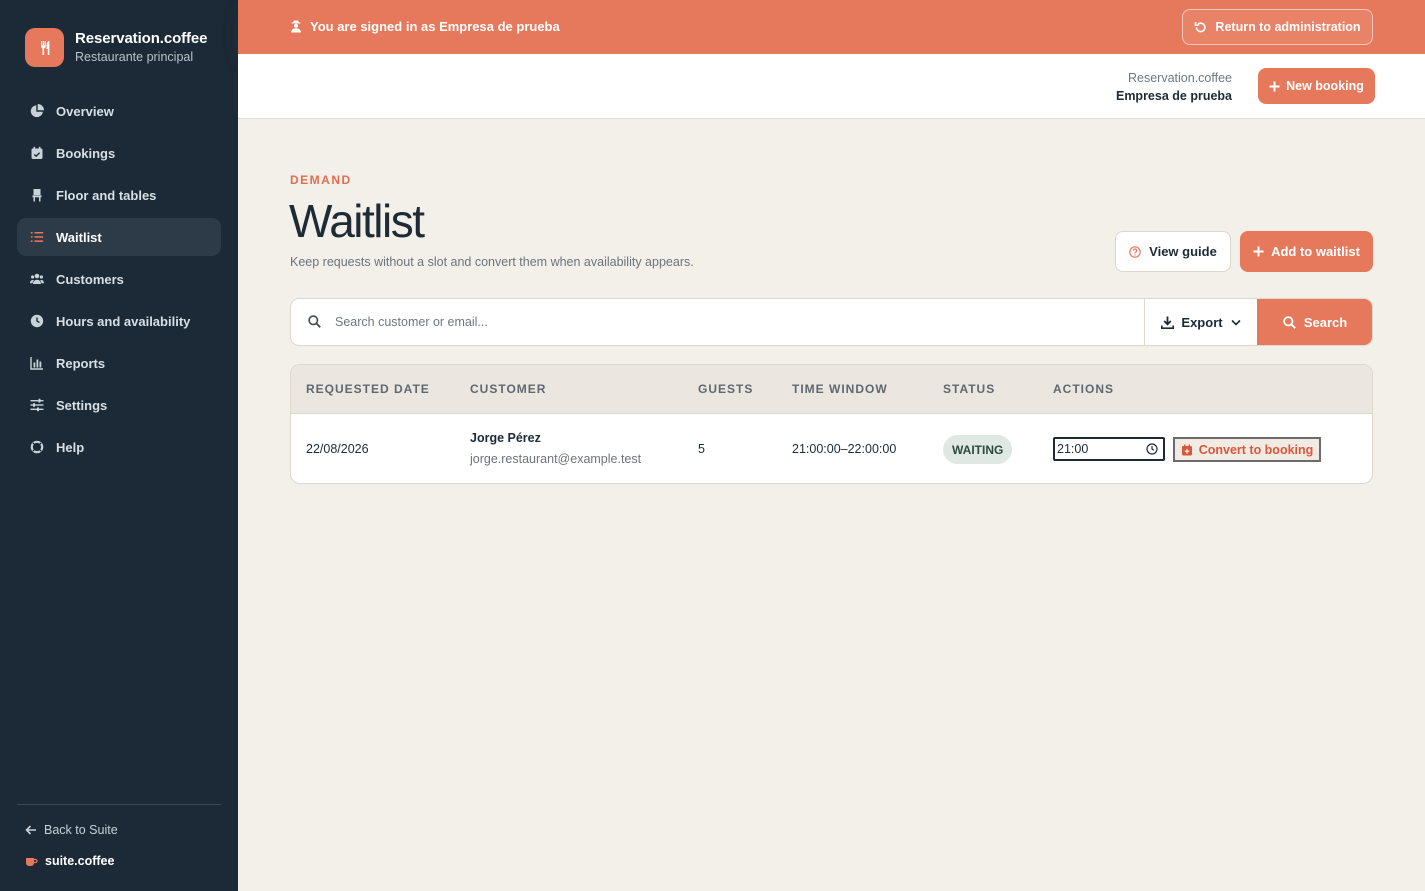 This screenshot has height=891, width=1425. What do you see at coordinates (357, 221) in the screenshot?
I see `page-title: Waitlist` at bounding box center [357, 221].